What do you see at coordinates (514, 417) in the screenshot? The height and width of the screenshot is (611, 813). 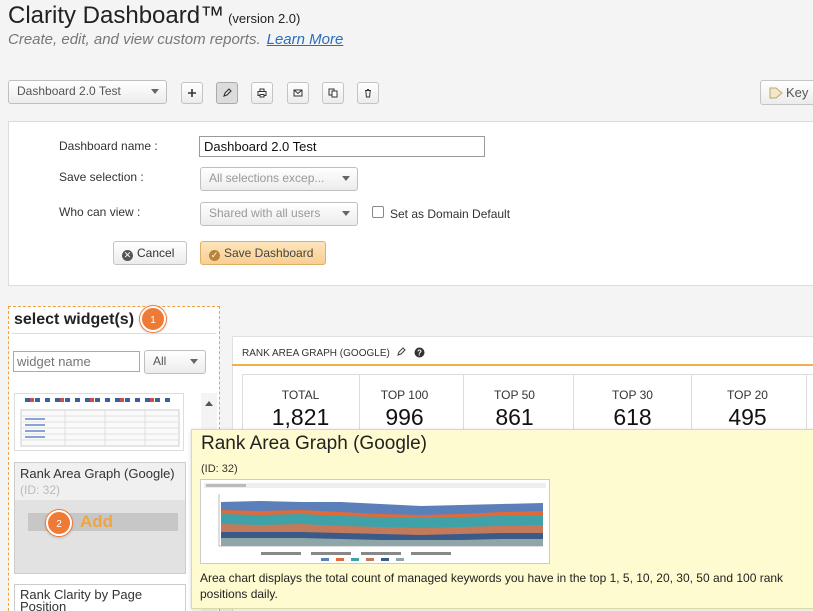 I see `stat-value: 861` at bounding box center [514, 417].